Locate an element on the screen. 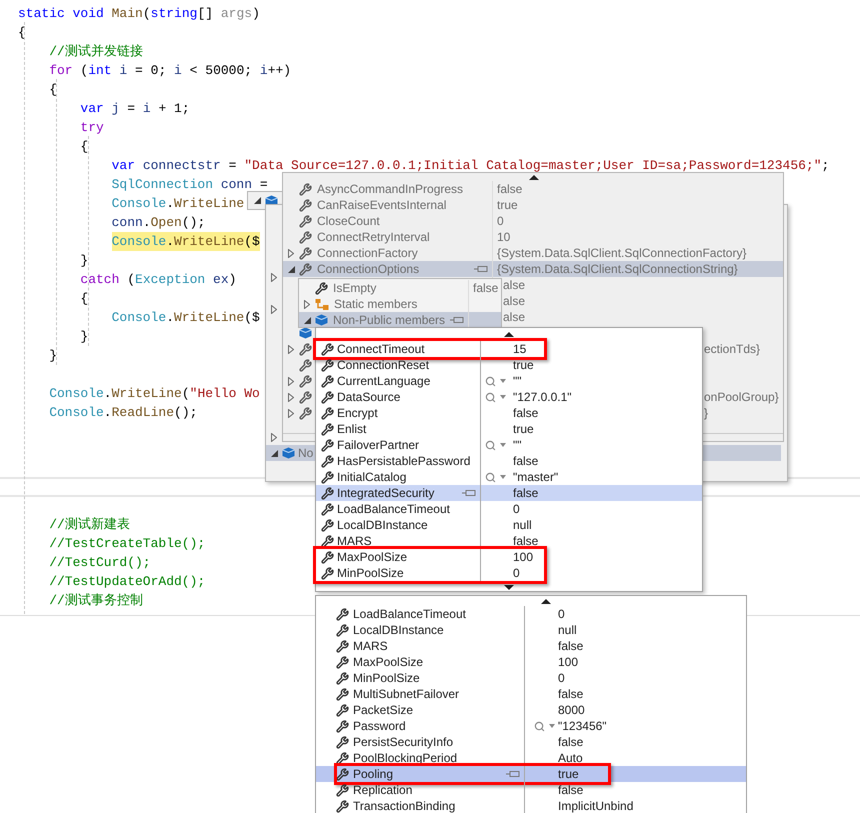 The image size is (860, 813). property-name: InitialCatalog is located at coordinates (371, 477).